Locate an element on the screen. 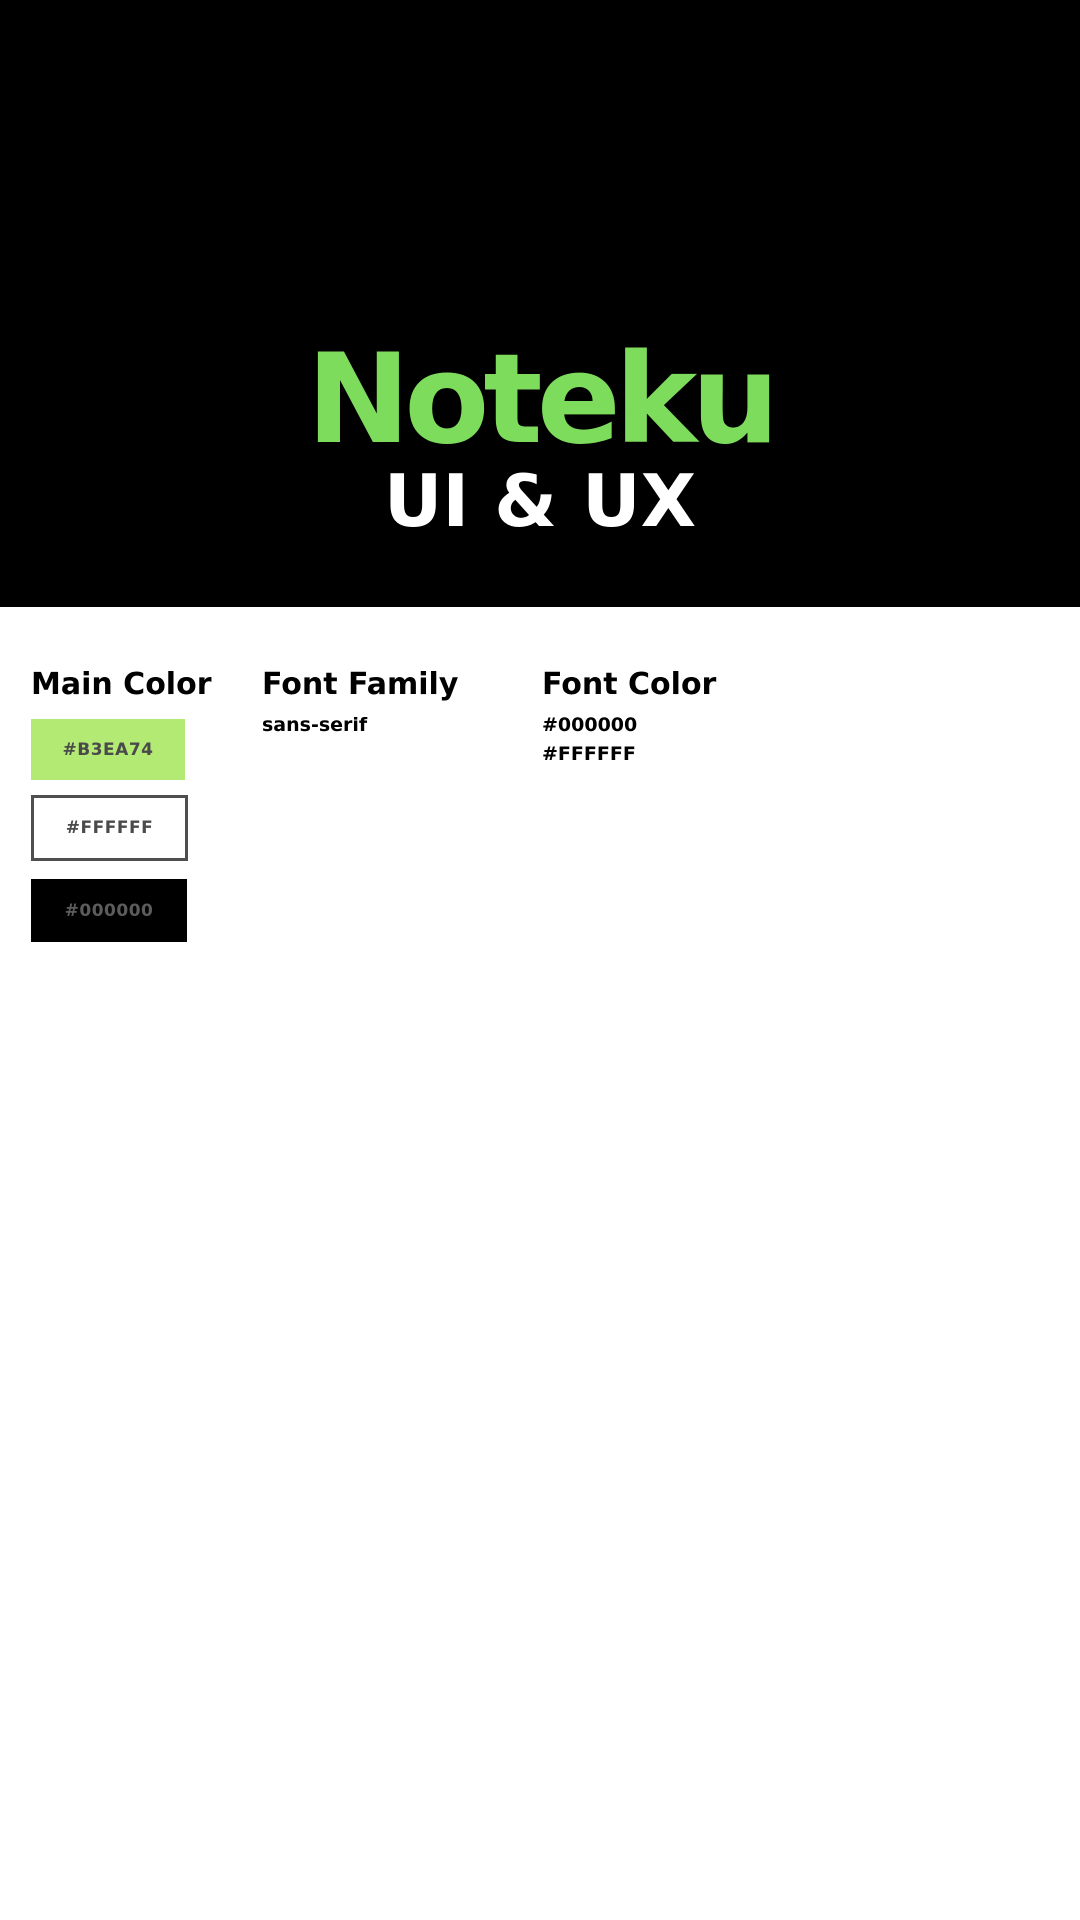 Image resolution: width=1080 pixels, height=1920 pixels. font-family-heading: Font Family is located at coordinates (360, 684).